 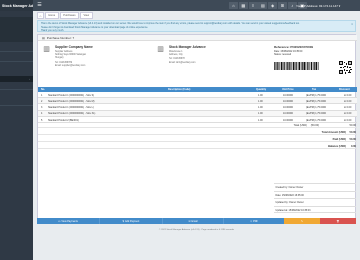 I want to click on warehouse-name: Stock Manager Advance, so click(x=187, y=47).